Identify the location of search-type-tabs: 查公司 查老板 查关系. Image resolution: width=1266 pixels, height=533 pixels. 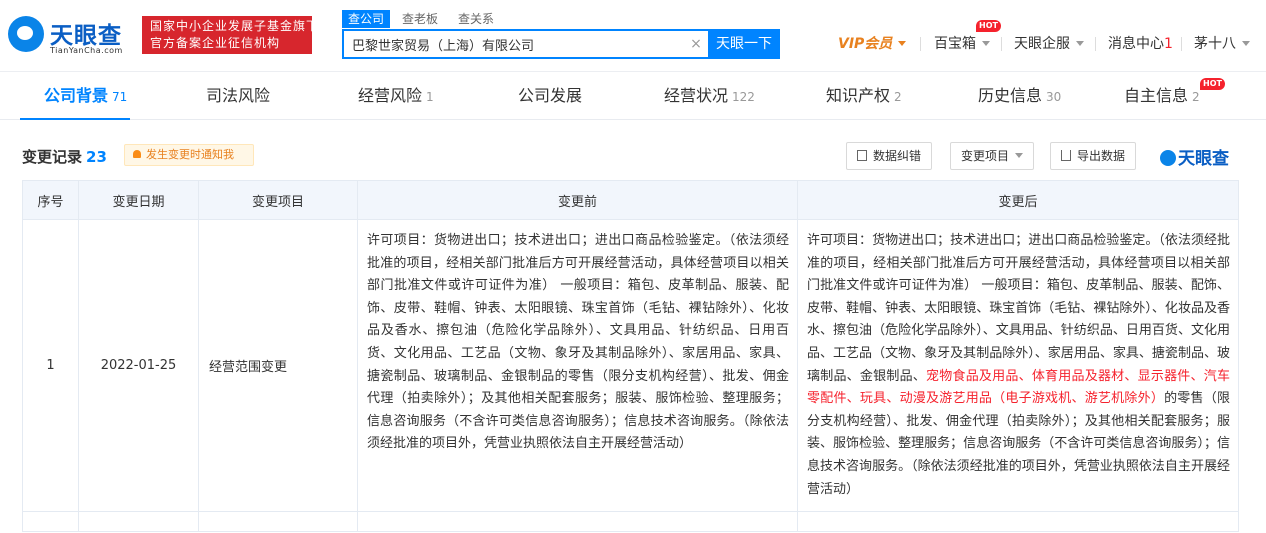
(425, 19).